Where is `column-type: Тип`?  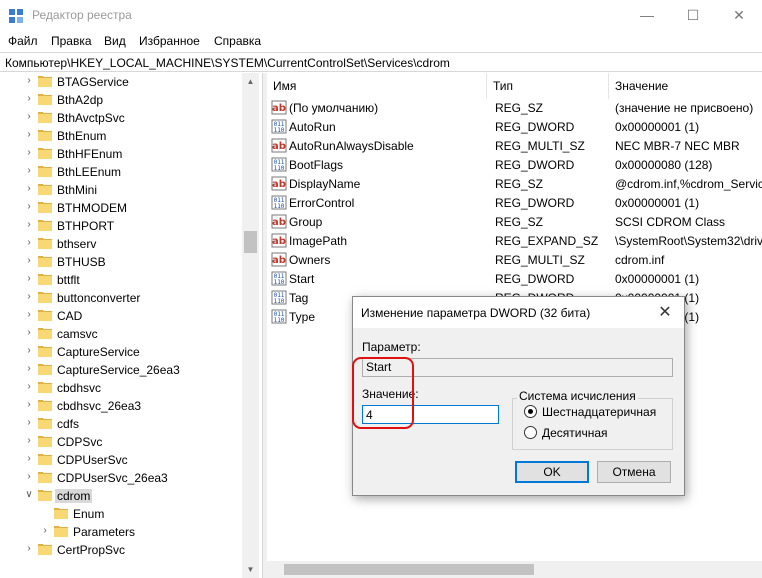 column-type: Тип is located at coordinates (548, 86).